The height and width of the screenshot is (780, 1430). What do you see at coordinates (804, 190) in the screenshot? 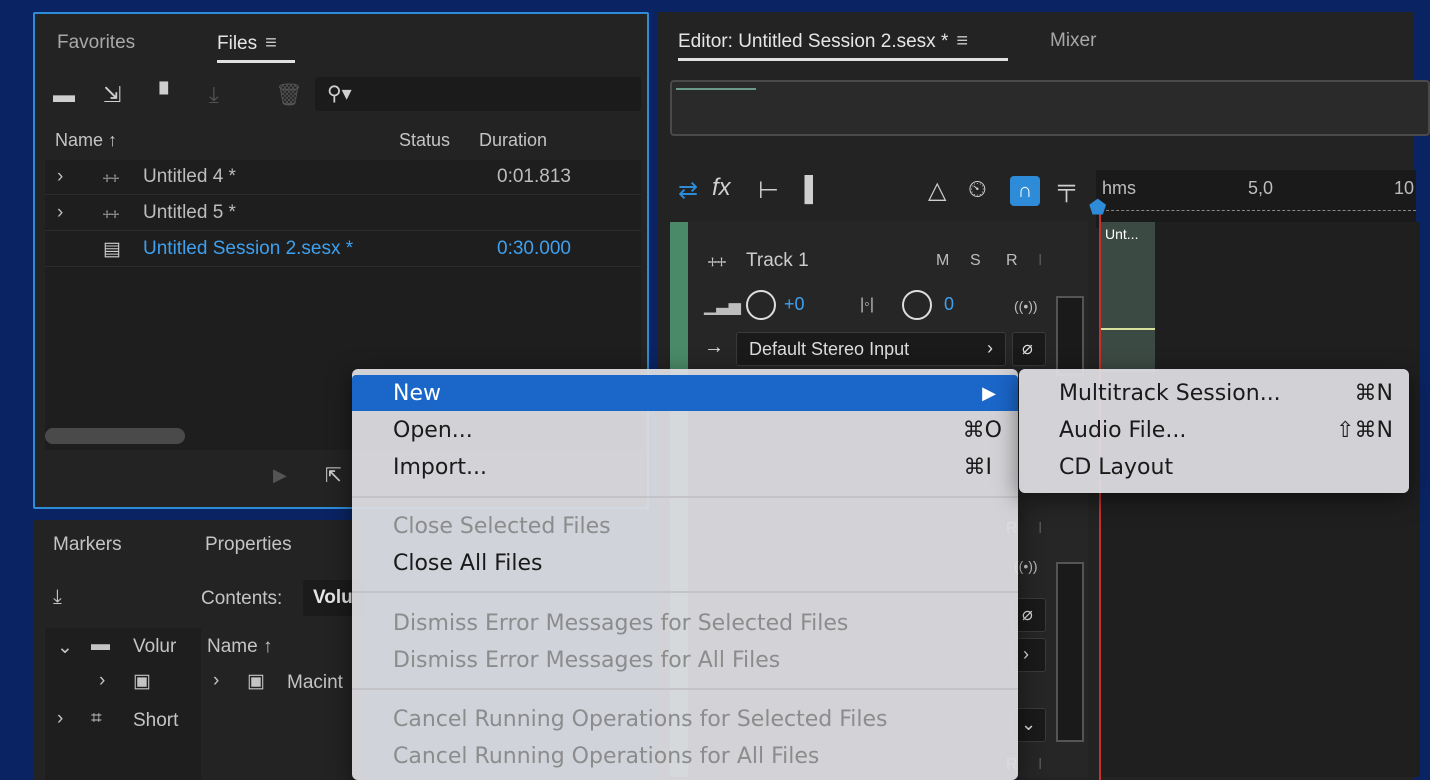
I see `eq-icon: ▐` at bounding box center [804, 190].